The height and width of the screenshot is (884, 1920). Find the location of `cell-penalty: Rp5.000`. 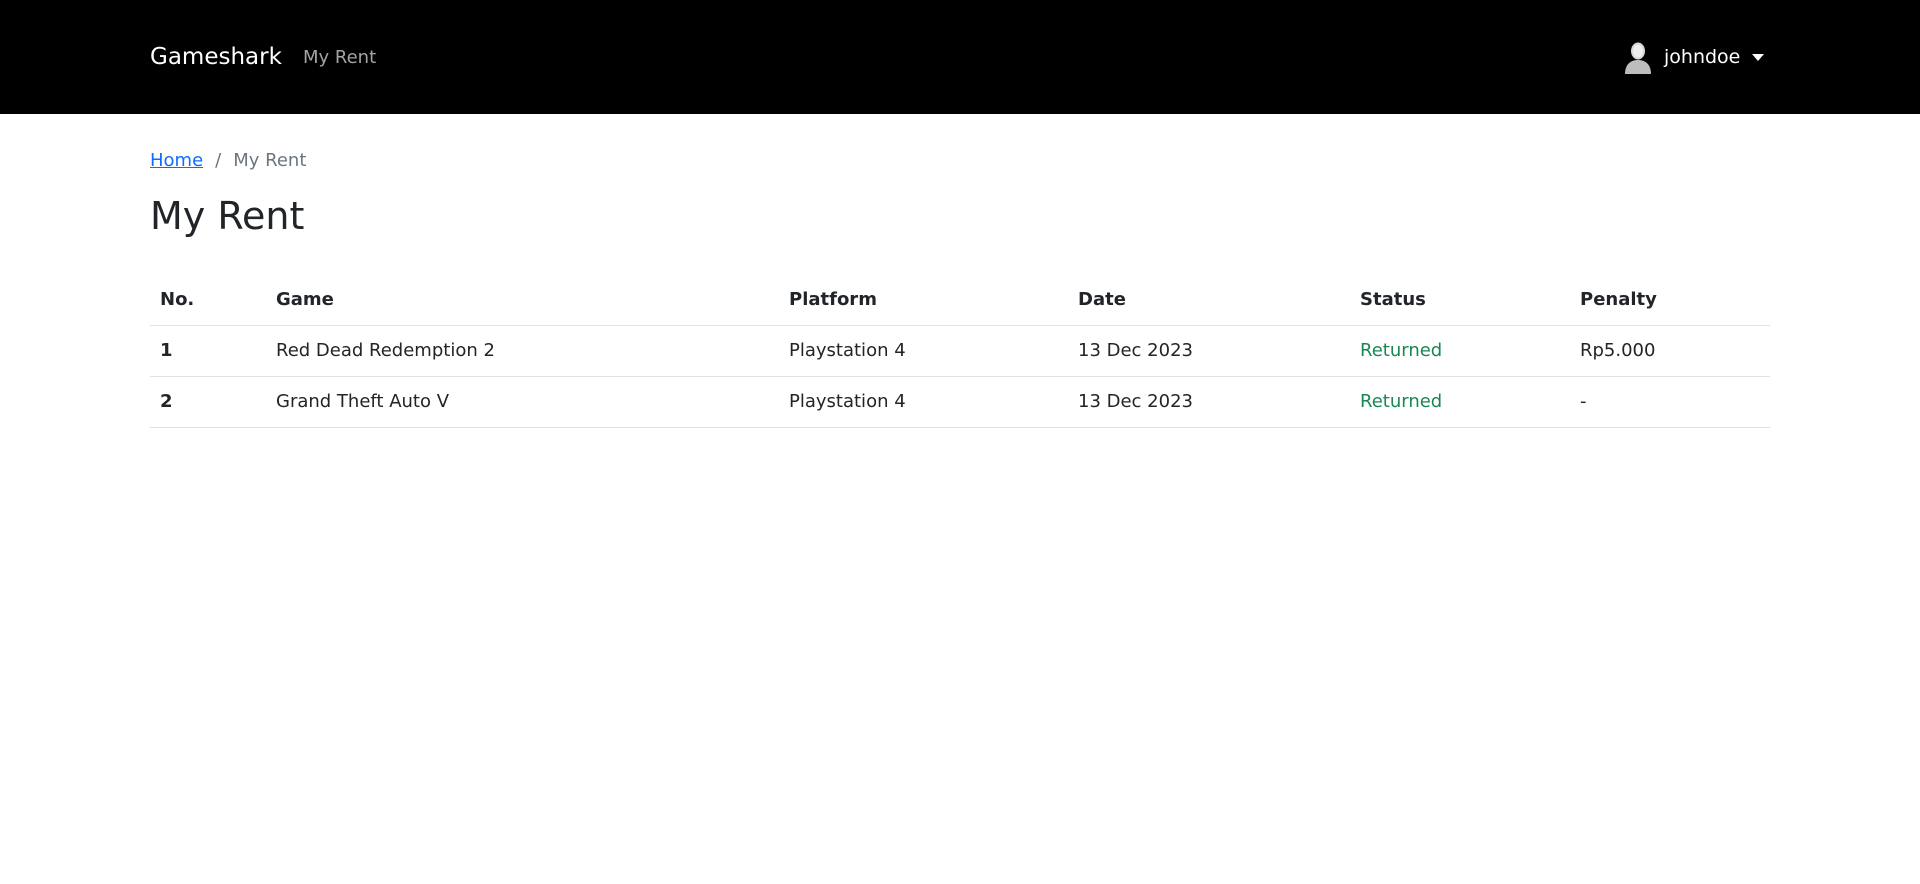

cell-penalty: Rp5.000 is located at coordinates (1670, 351).